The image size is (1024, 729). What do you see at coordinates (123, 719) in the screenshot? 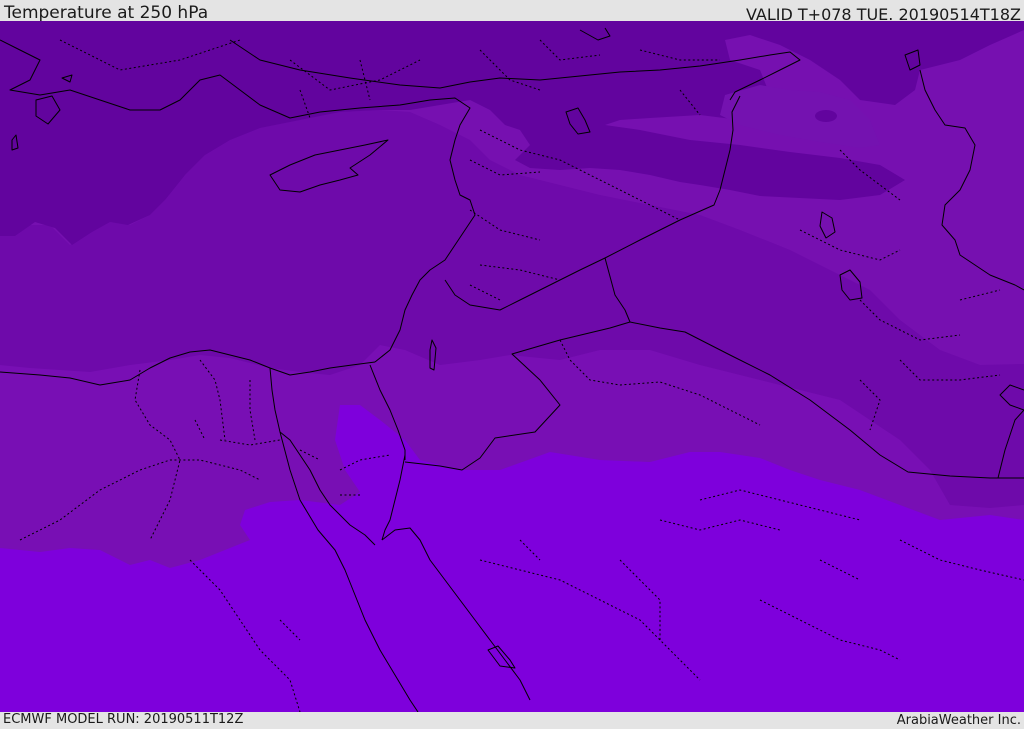
I see `model-run-label: ECMWF MODEL RUN: 20190511T12Z` at bounding box center [123, 719].